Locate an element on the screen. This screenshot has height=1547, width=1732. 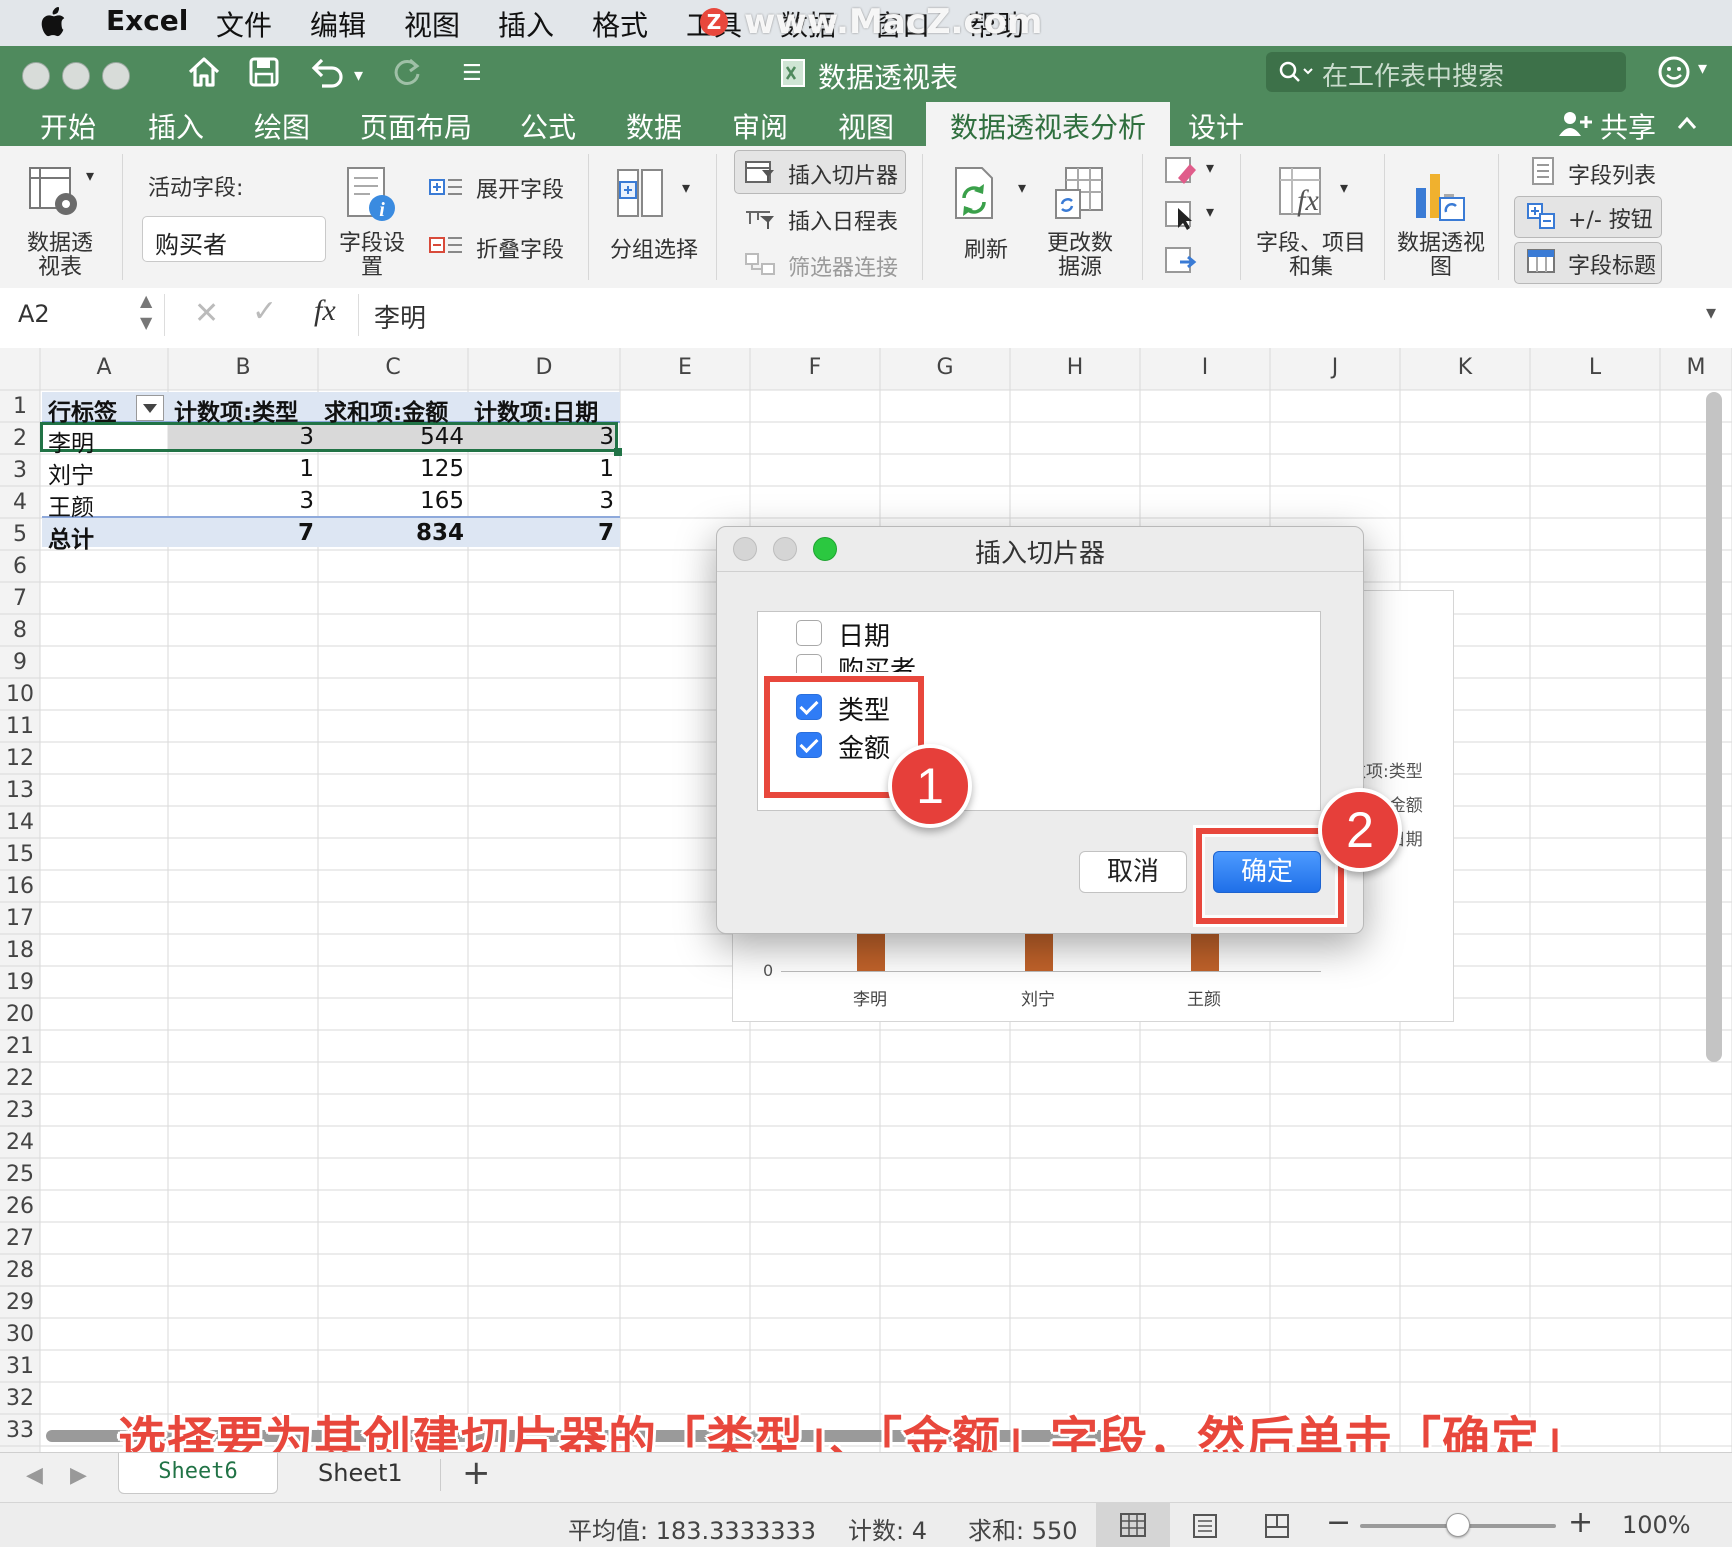
window-close-button is located at coordinates (36, 76).